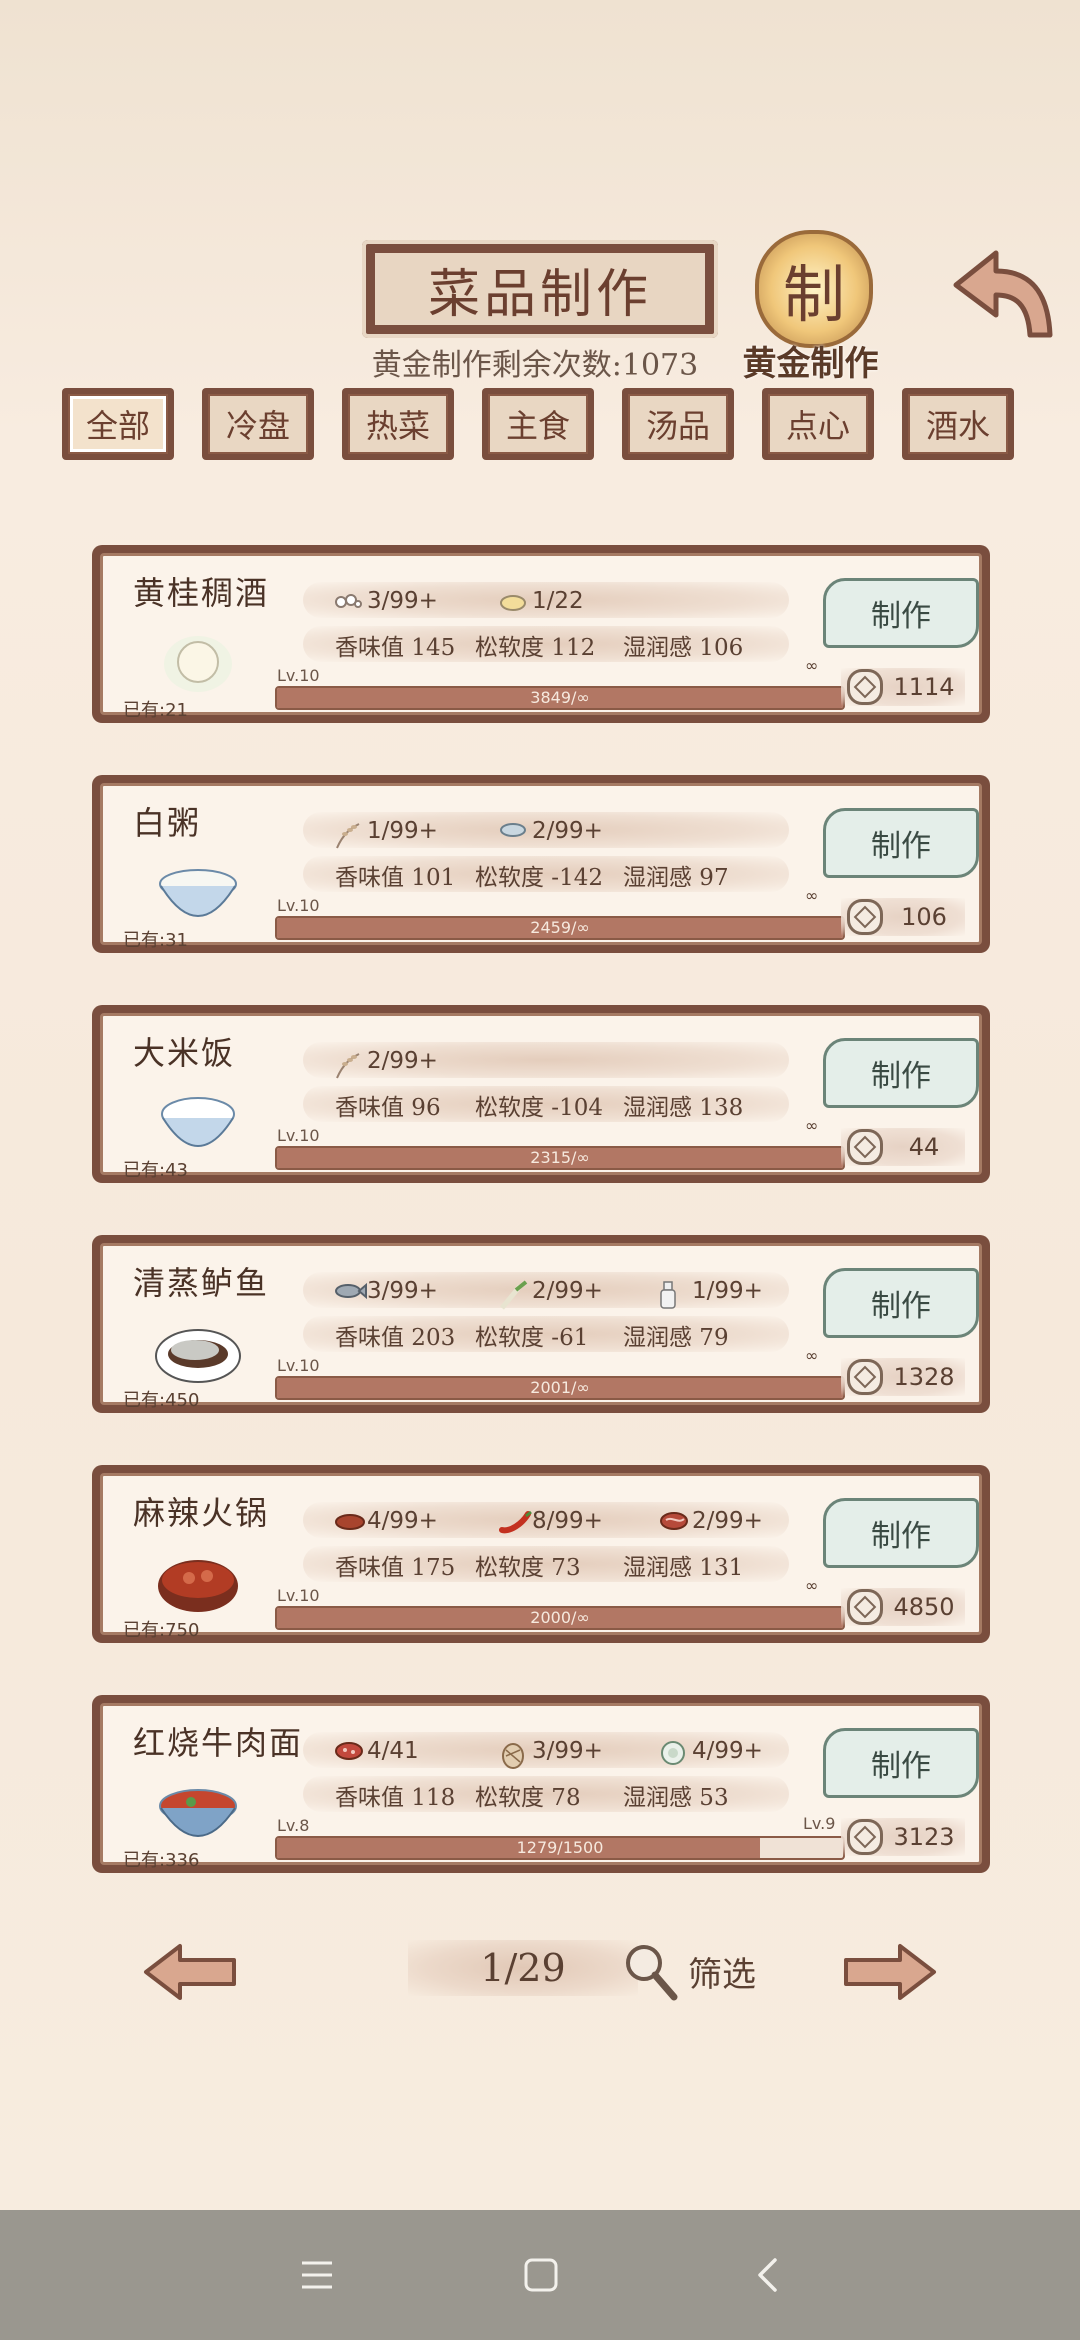 The height and width of the screenshot is (2340, 1080). Describe the element at coordinates (903, 1607) in the screenshot. I see `price-tag: 4850` at that location.